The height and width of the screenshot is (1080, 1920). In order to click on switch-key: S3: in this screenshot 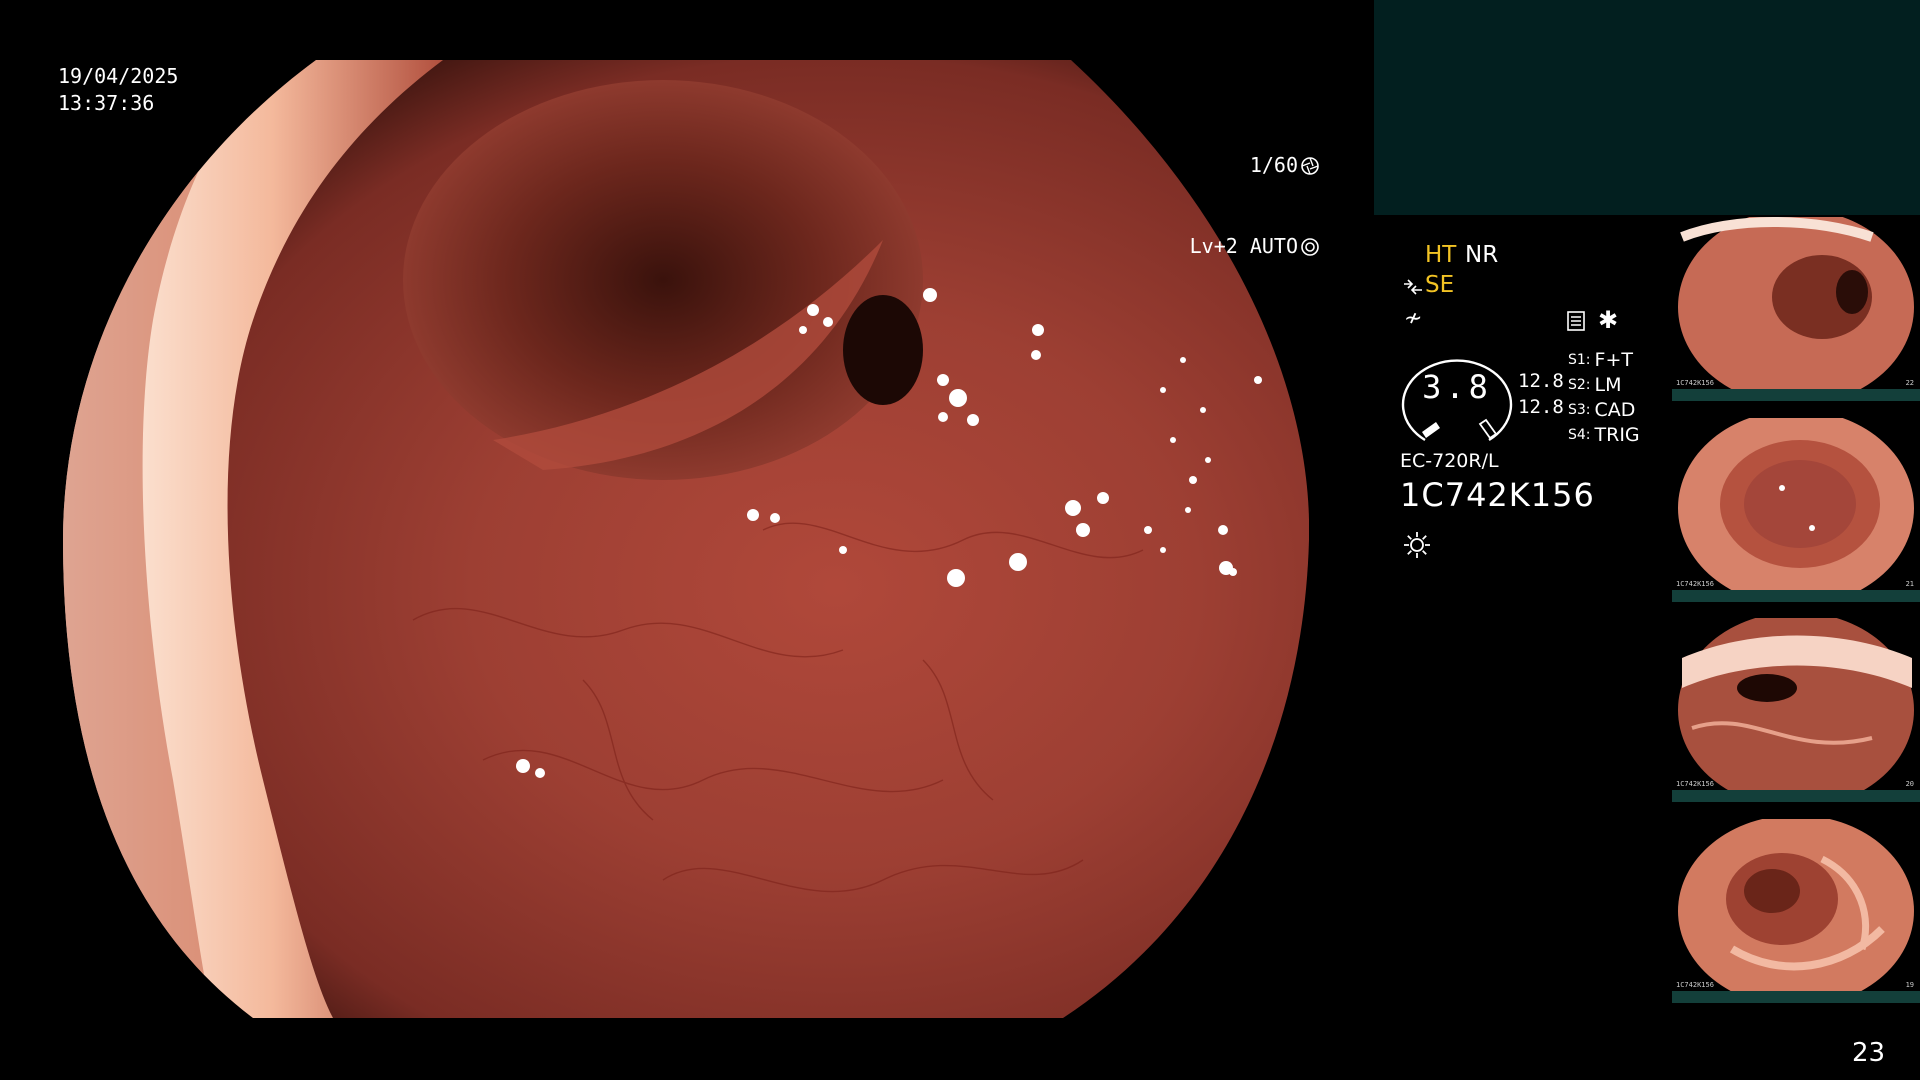, I will do `click(1579, 410)`.